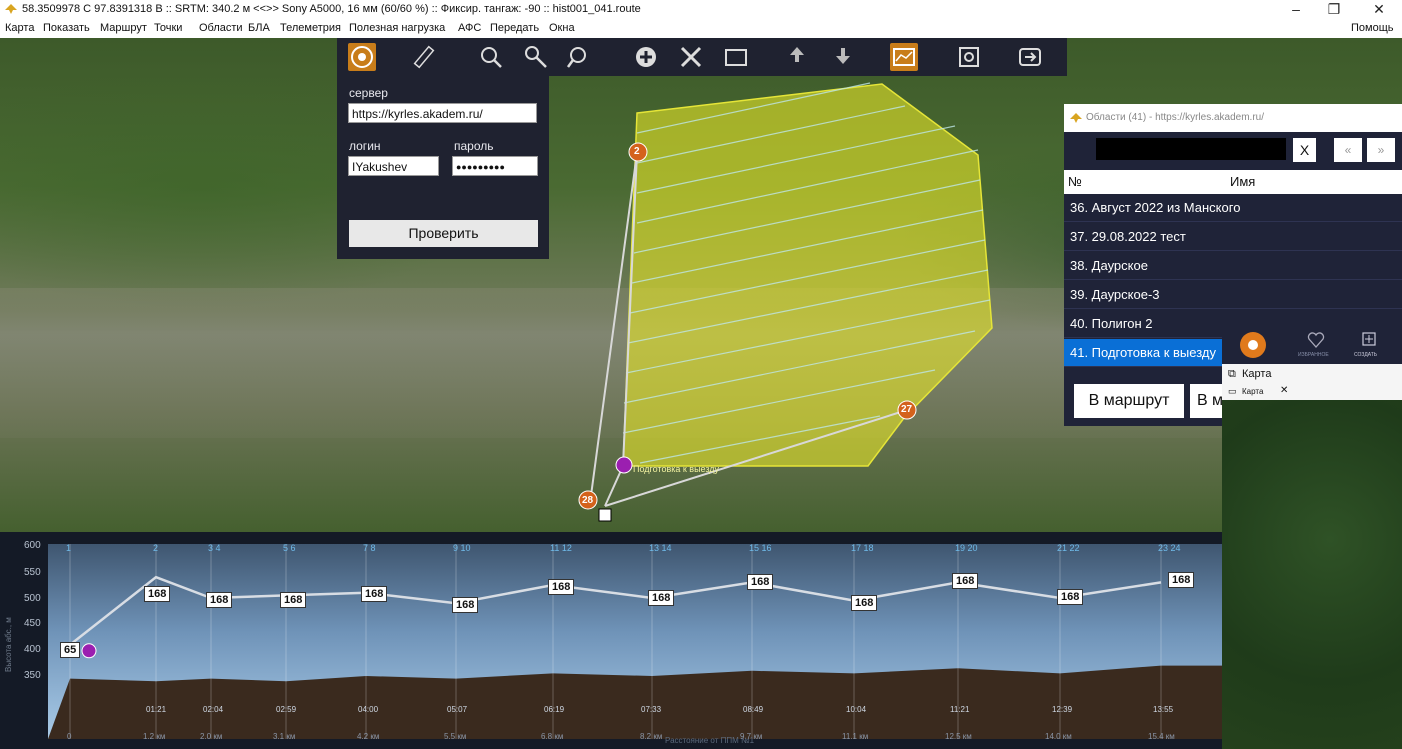  Describe the element at coordinates (495, 166) in the screenshot. I see `password-input: ●●●●●●●●●` at that location.